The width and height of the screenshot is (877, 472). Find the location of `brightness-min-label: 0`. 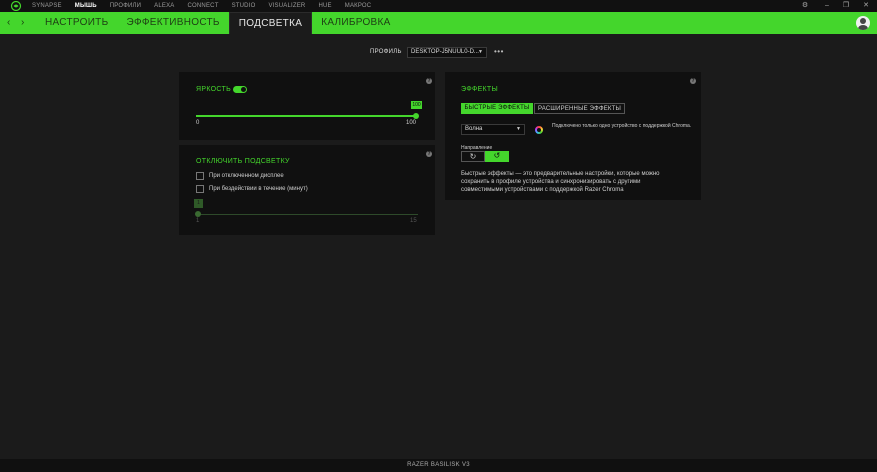

brightness-min-label: 0 is located at coordinates (198, 123).